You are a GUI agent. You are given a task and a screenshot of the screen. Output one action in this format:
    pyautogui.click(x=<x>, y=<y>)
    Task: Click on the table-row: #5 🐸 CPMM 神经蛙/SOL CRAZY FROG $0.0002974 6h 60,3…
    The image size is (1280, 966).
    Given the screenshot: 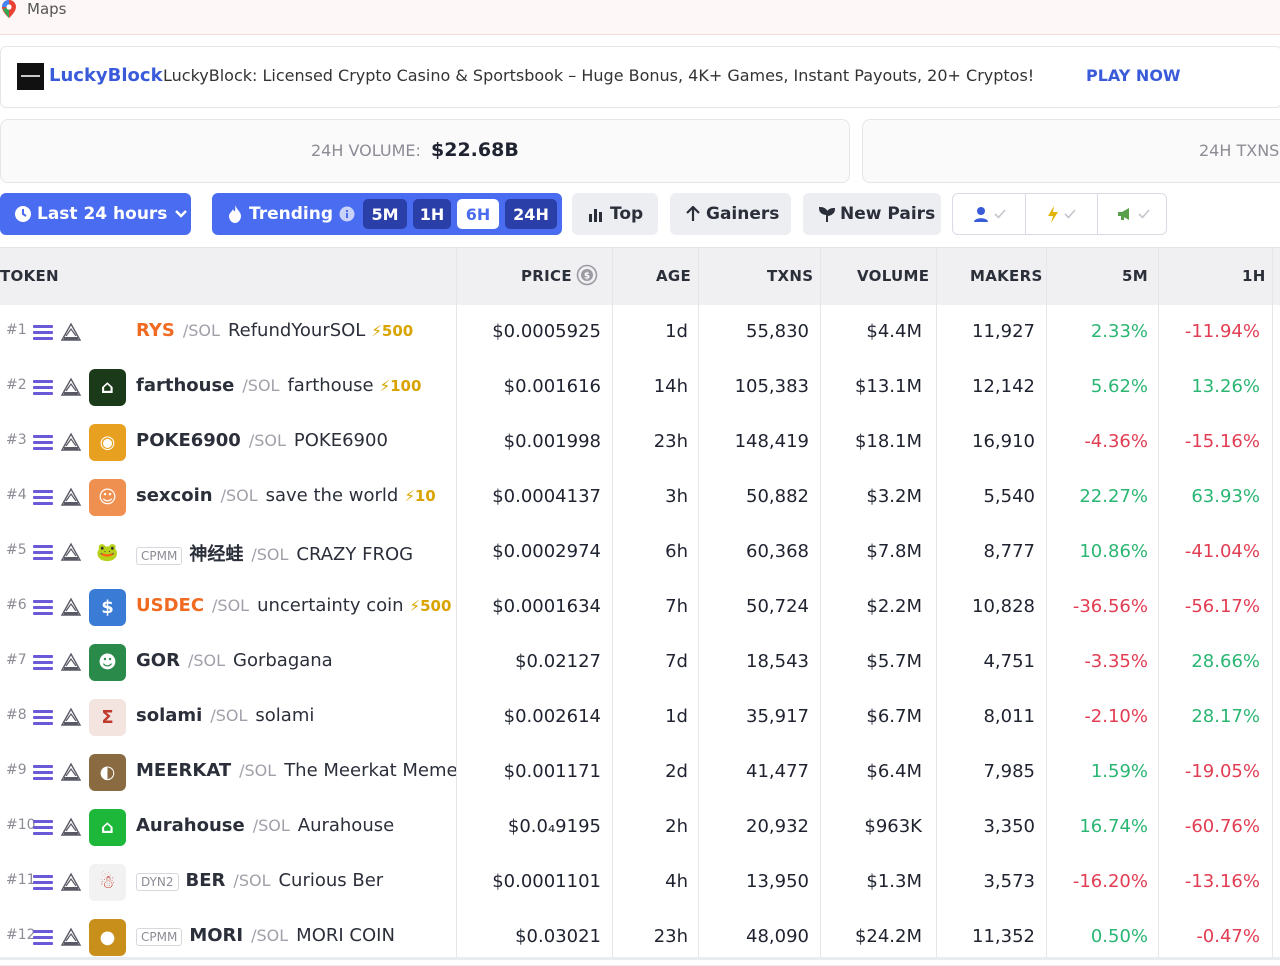 What is the action you would take?
    pyautogui.click(x=640, y=553)
    